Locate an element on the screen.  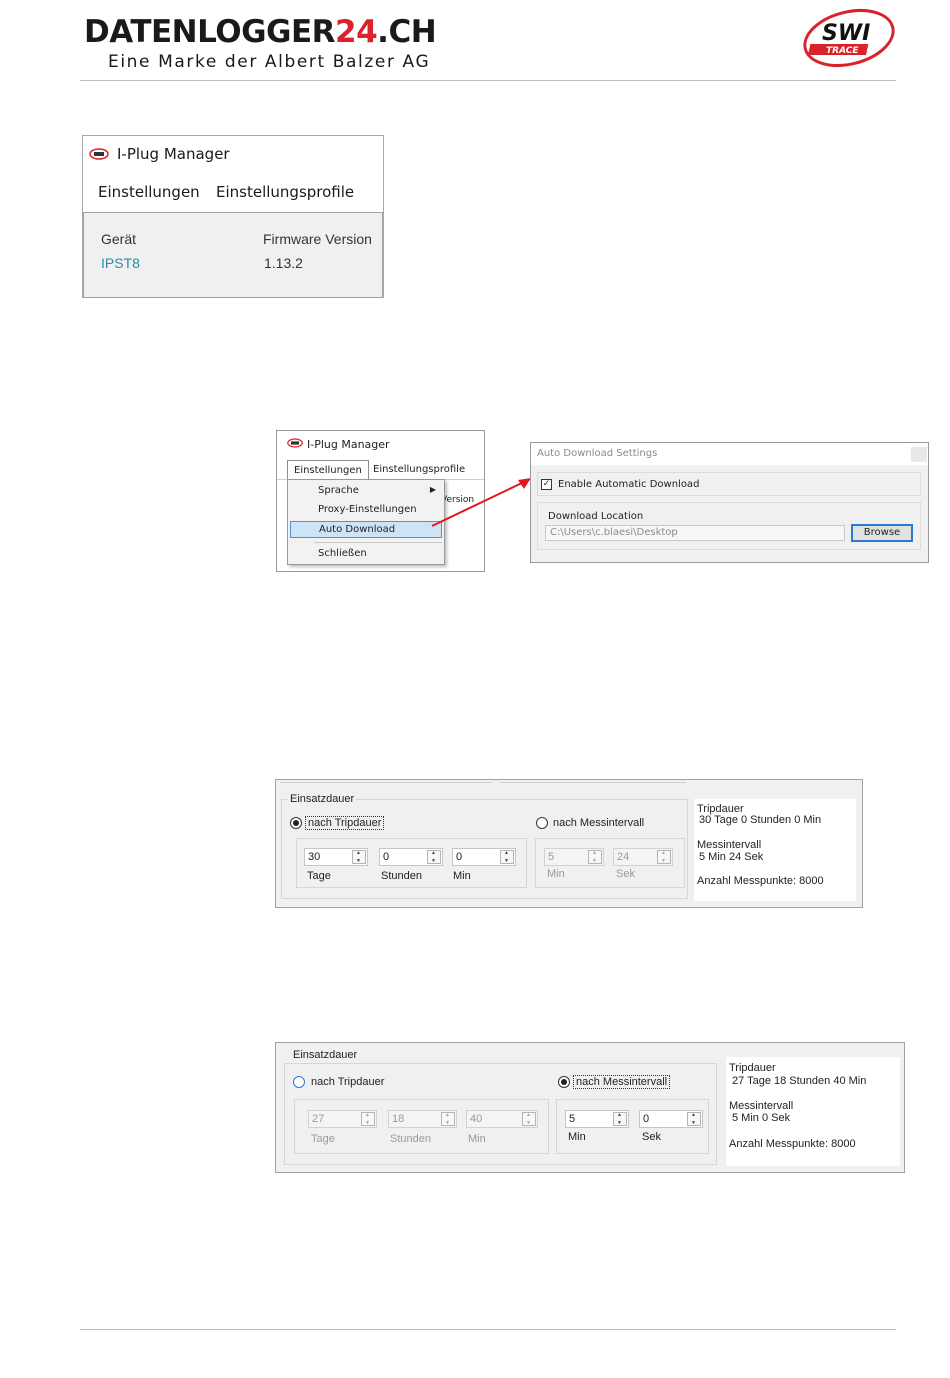
days-stepper: 27 is located at coordinates (342, 1119).